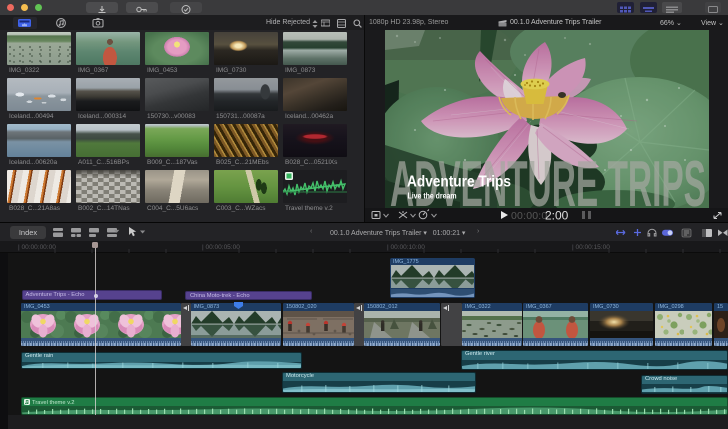 This screenshot has width=728, height=429. Describe the element at coordinates (529, 216) in the screenshot. I see `svg-text: 00:00:0` at that location.